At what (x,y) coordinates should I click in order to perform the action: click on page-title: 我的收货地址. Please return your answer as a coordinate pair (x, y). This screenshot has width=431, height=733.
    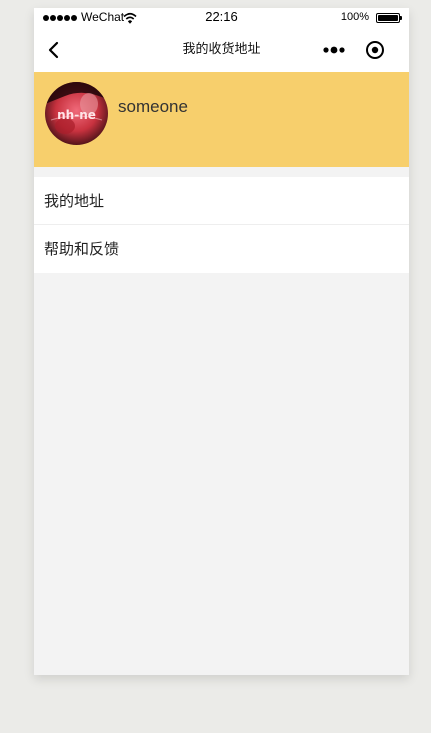
    Looking at the image, I should click on (221, 49).